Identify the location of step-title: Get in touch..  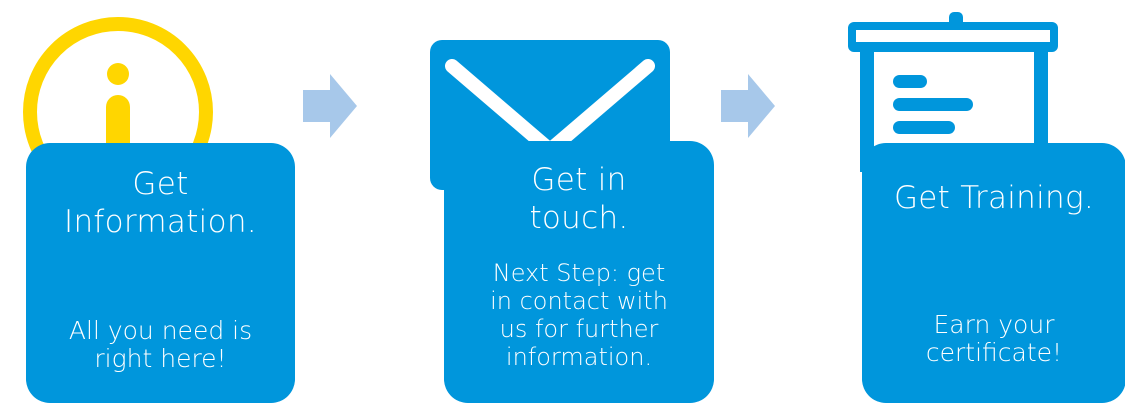
(579, 199).